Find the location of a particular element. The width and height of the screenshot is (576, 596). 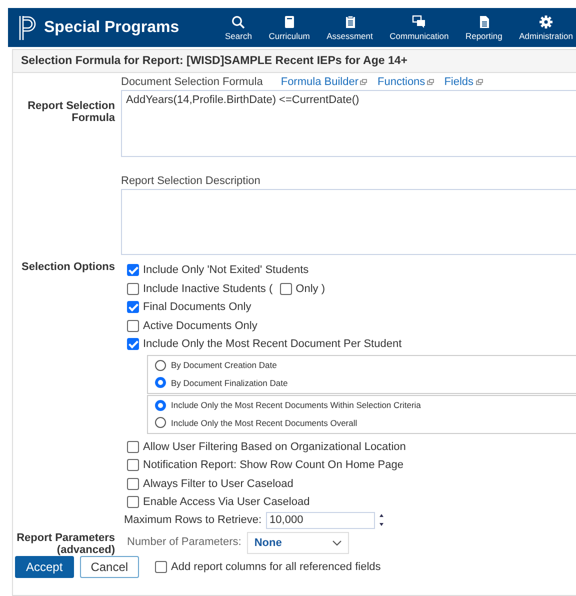

formula-field: AddYears(14,Profile.BirthDate) <=CurrentDate() is located at coordinates (348, 123).